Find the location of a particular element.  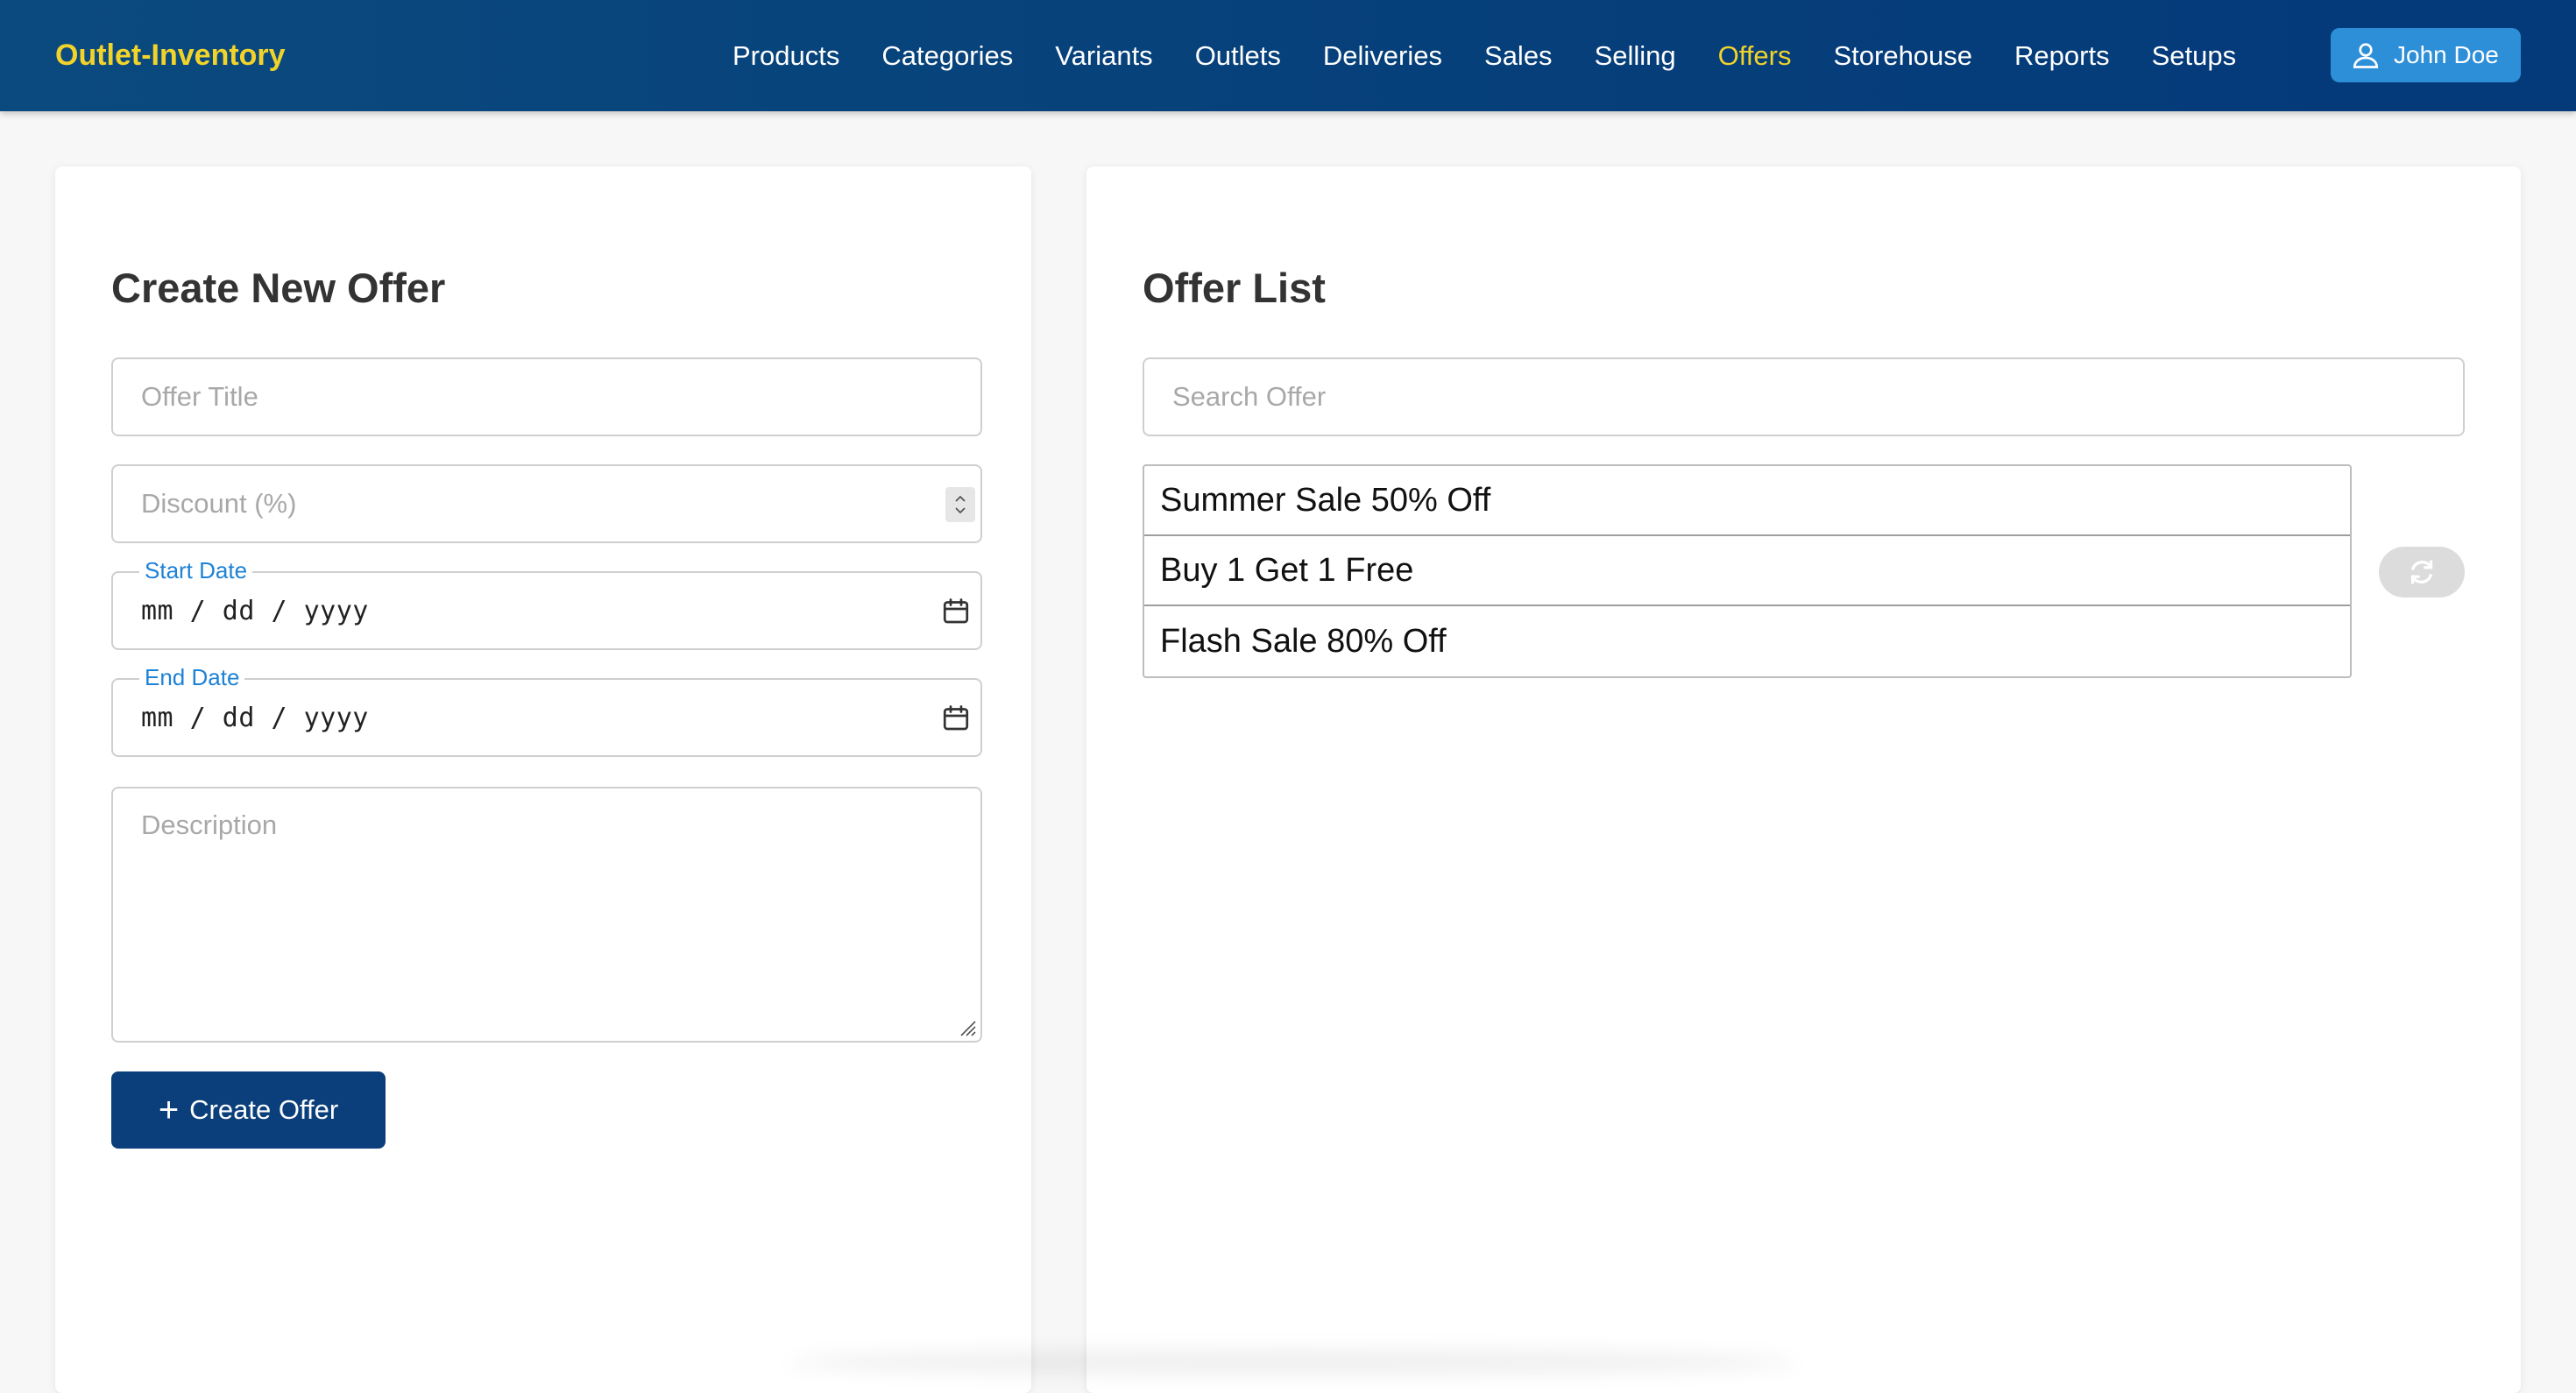

description-textarea is located at coordinates (546, 914).